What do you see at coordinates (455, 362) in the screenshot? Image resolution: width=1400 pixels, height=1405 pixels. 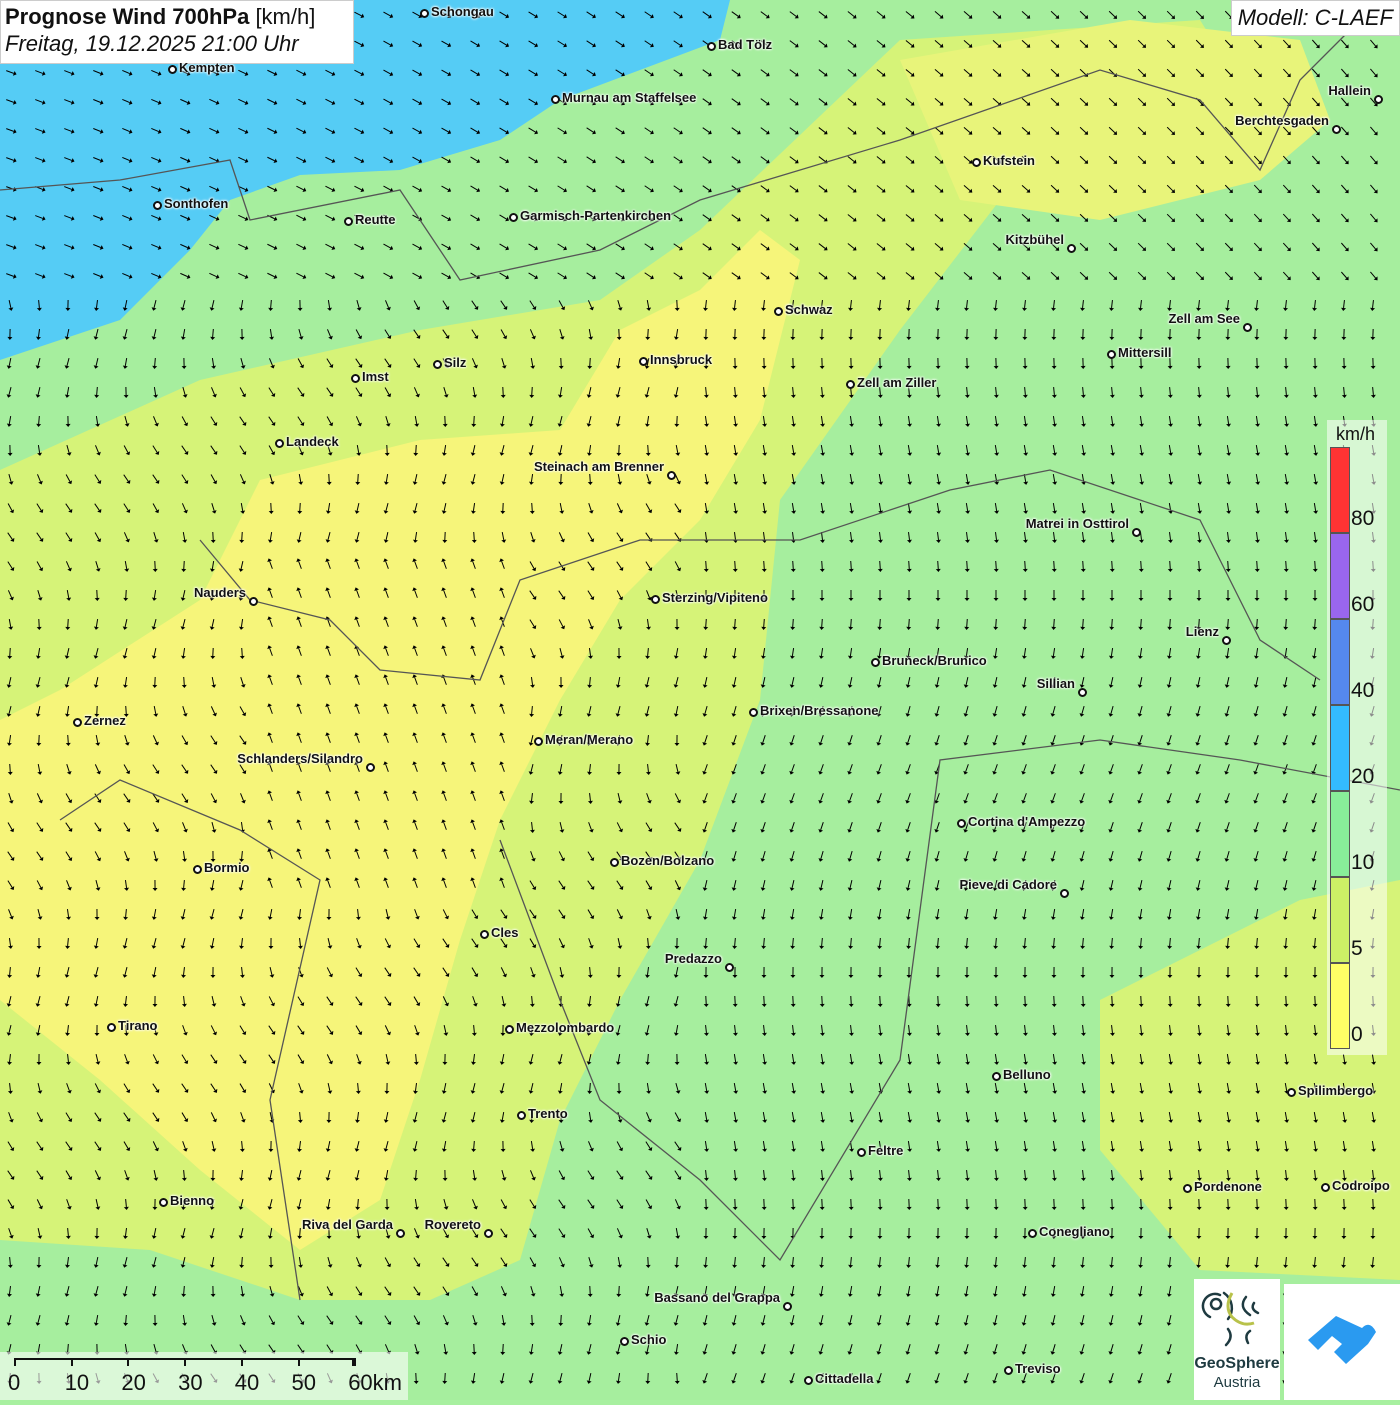 I see `city-label: Silz` at bounding box center [455, 362].